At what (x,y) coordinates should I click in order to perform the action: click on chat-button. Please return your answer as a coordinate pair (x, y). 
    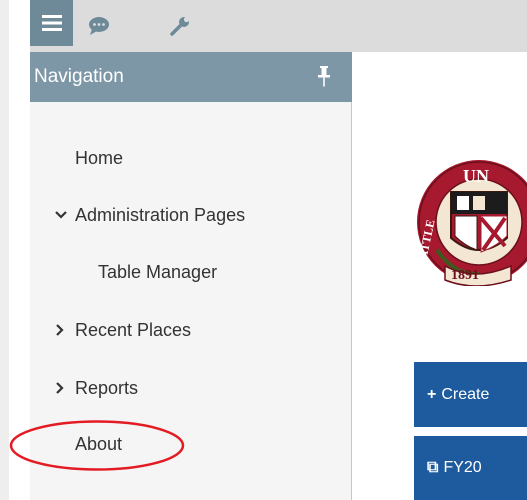
    Looking at the image, I should click on (99, 26).